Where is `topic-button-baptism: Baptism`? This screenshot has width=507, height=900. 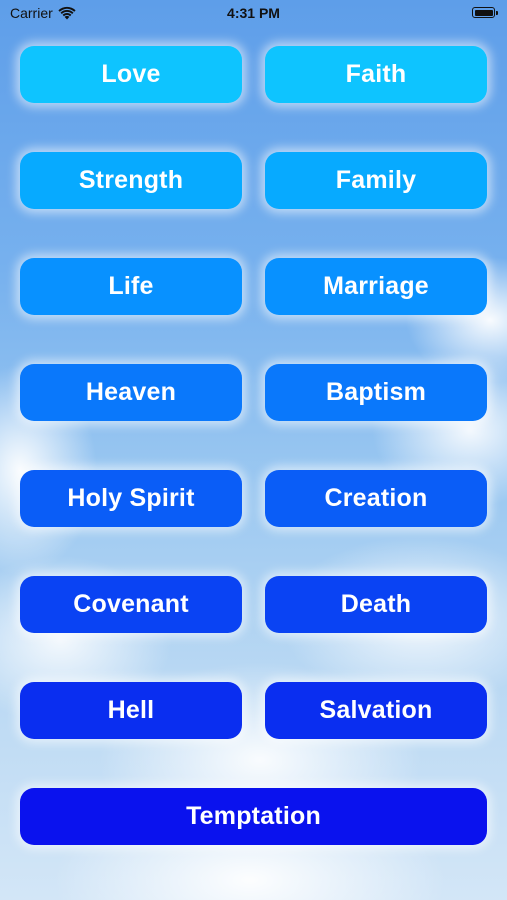
topic-button-baptism: Baptism is located at coordinates (376, 392).